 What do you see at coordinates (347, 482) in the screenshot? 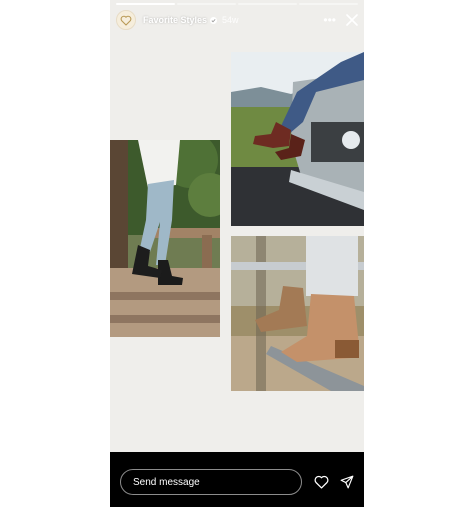
I see `send-icon` at bounding box center [347, 482].